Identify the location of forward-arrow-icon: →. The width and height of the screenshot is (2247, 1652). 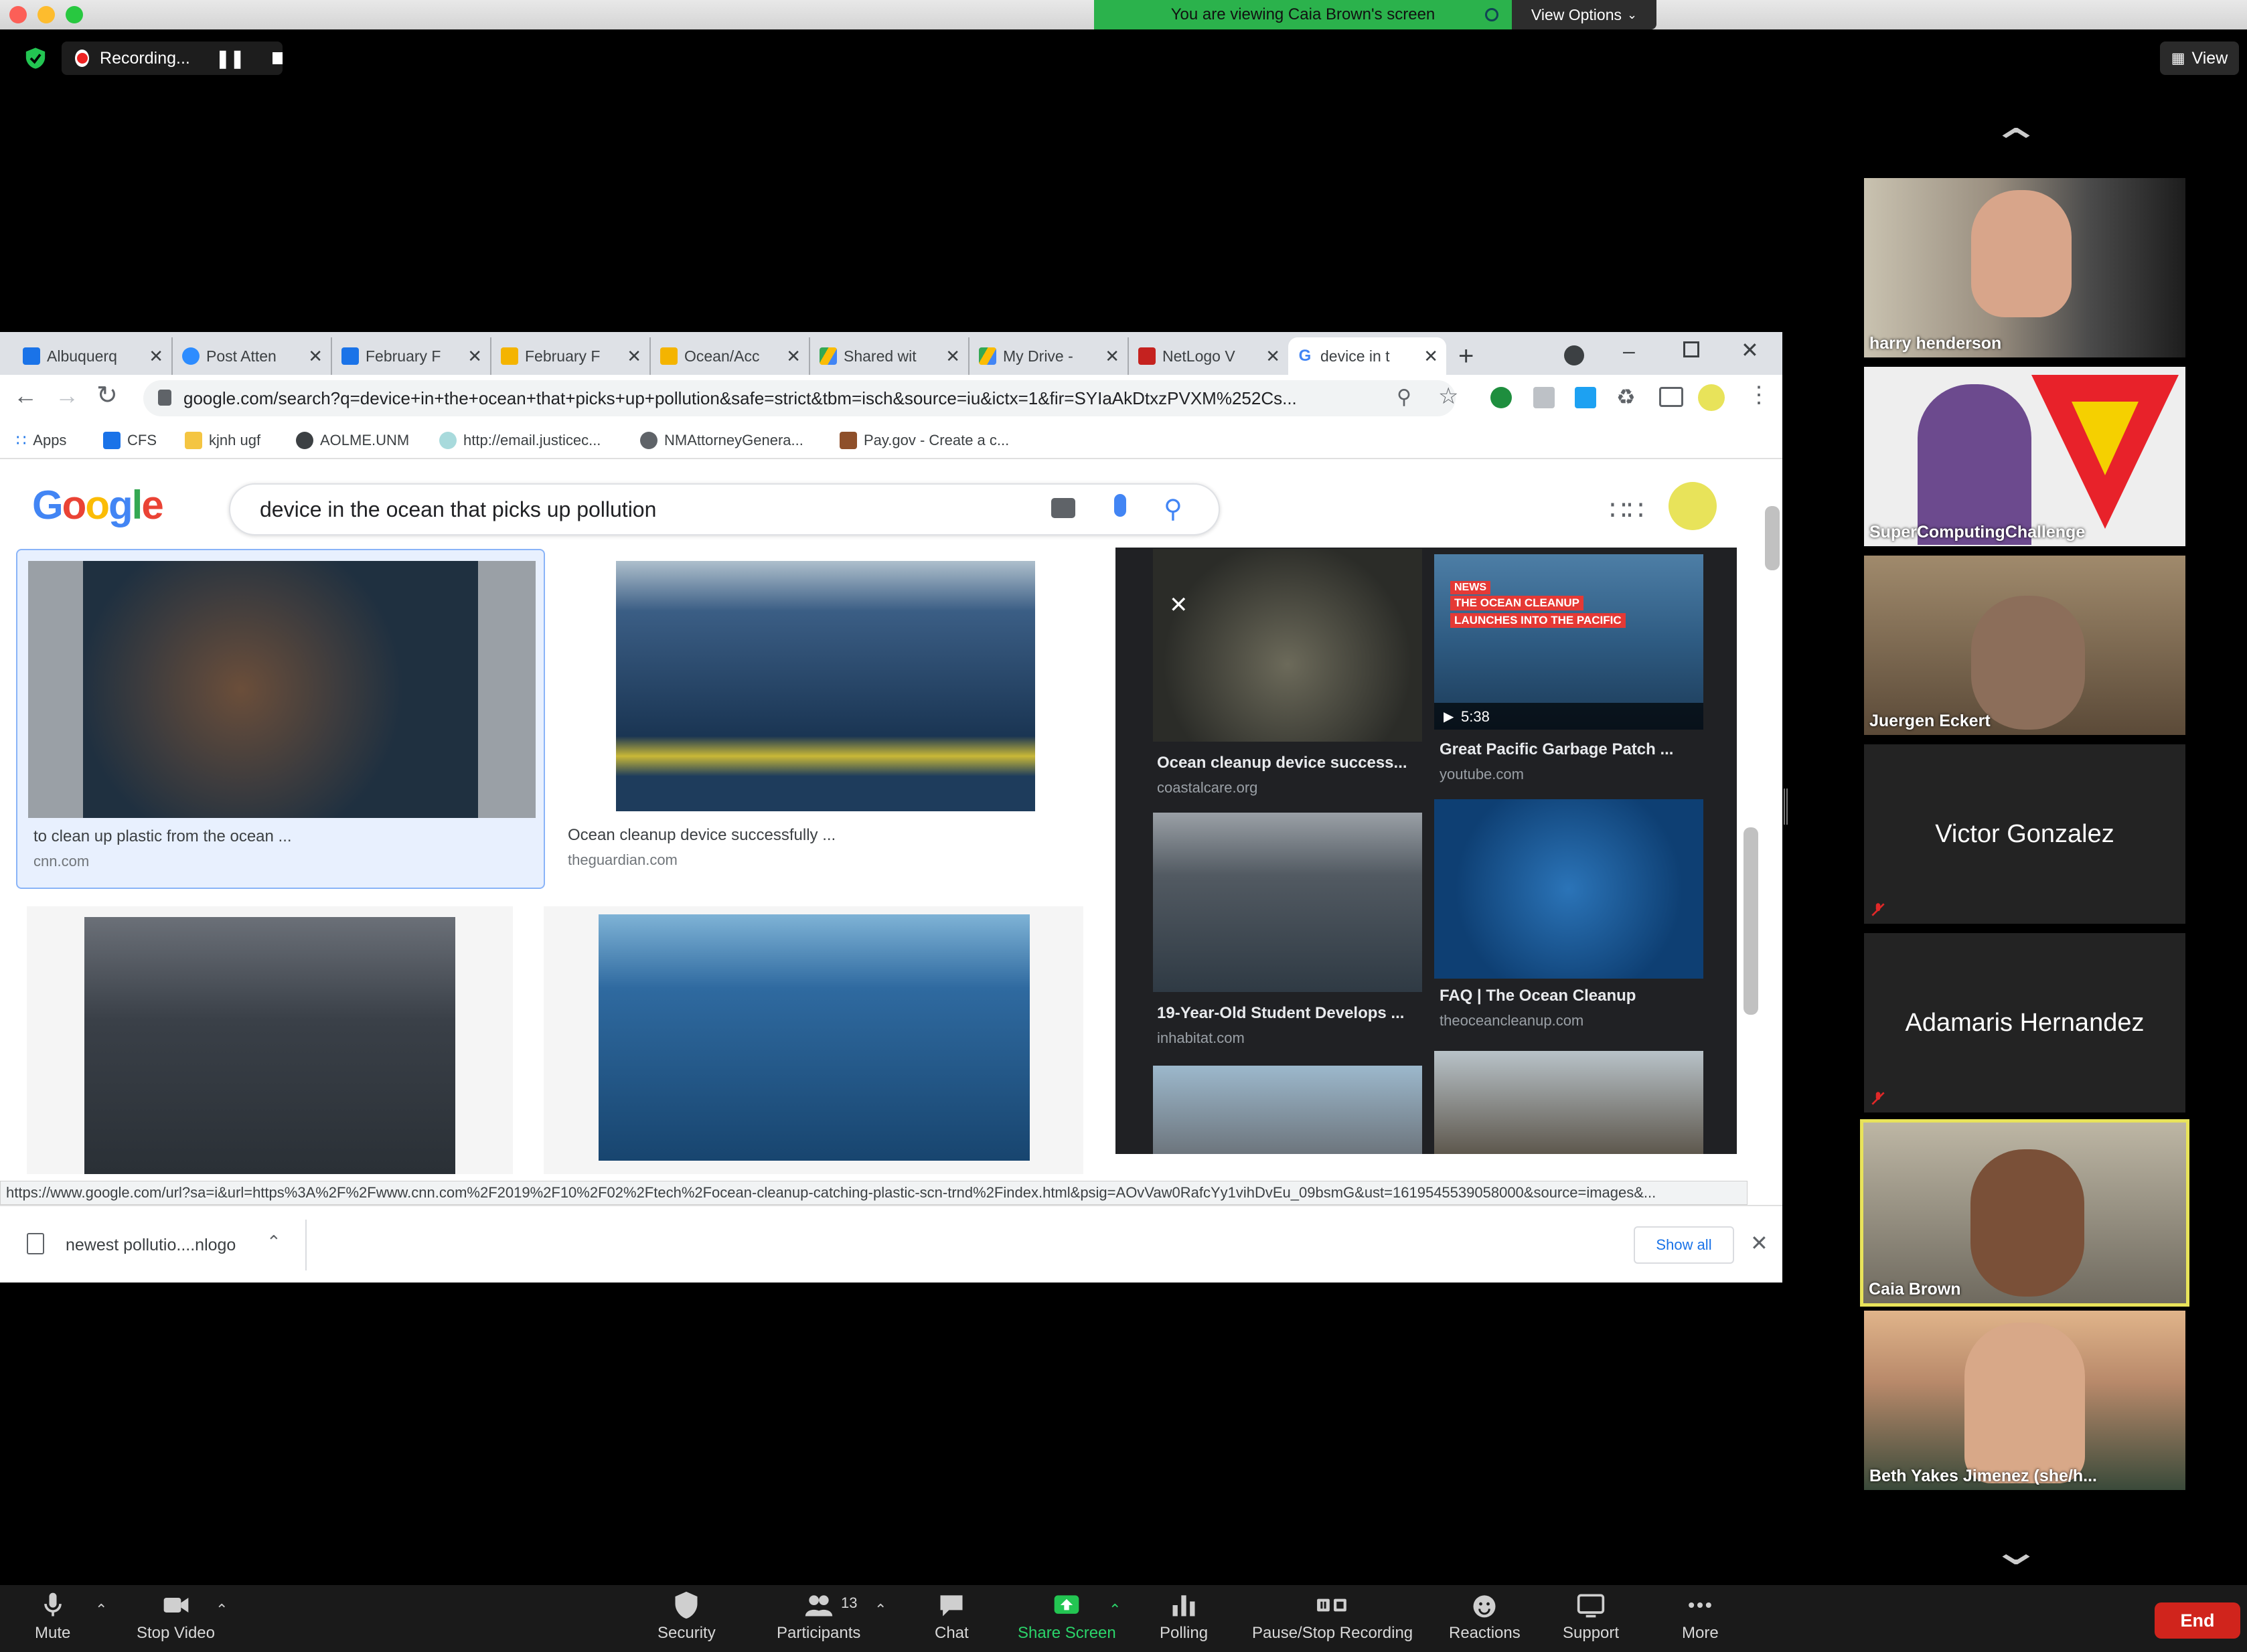
(67, 396).